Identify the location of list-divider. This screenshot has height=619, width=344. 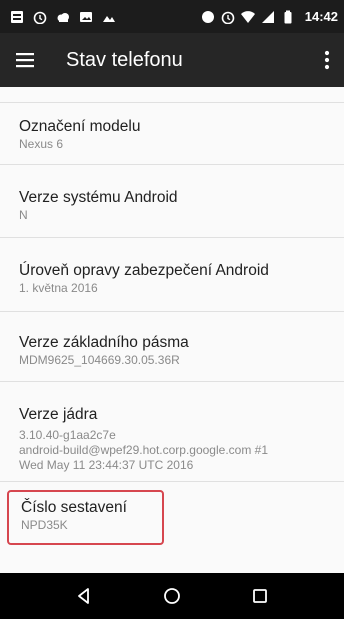
(172, 95).